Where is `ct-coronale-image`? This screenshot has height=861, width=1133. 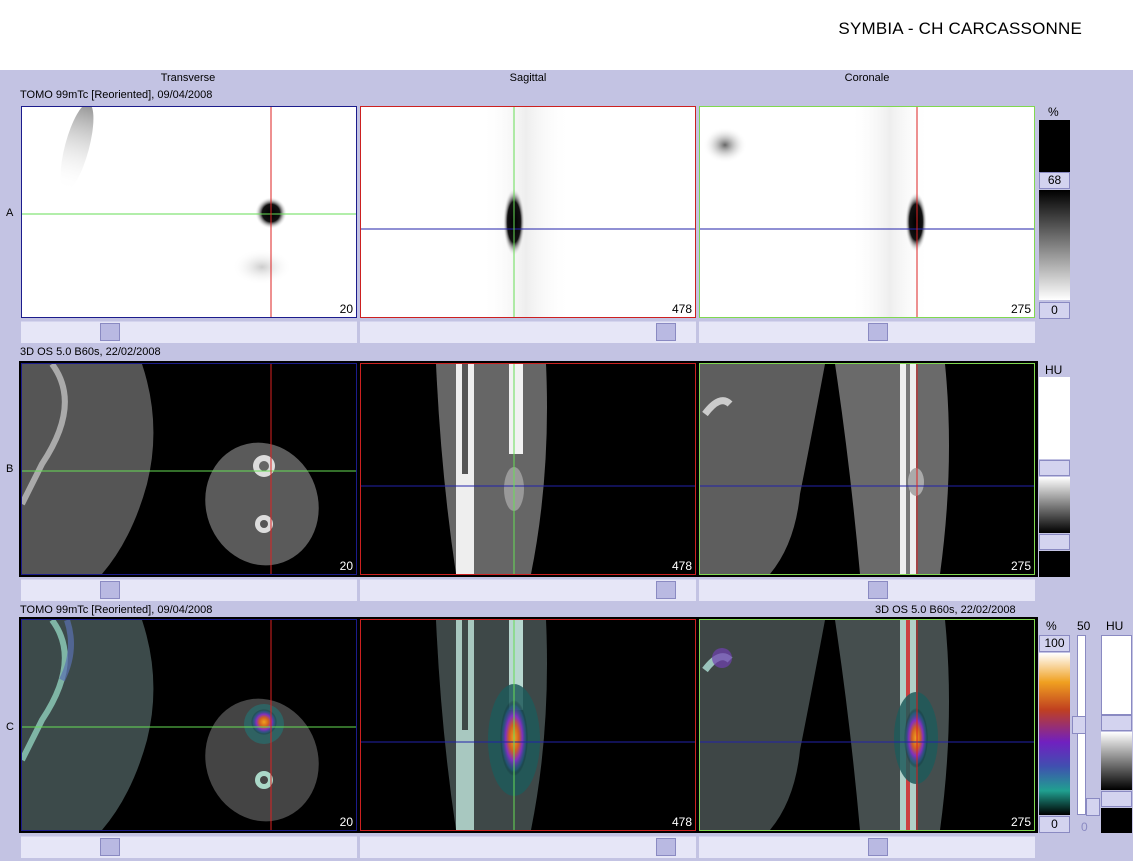 ct-coronale-image is located at coordinates (867, 469).